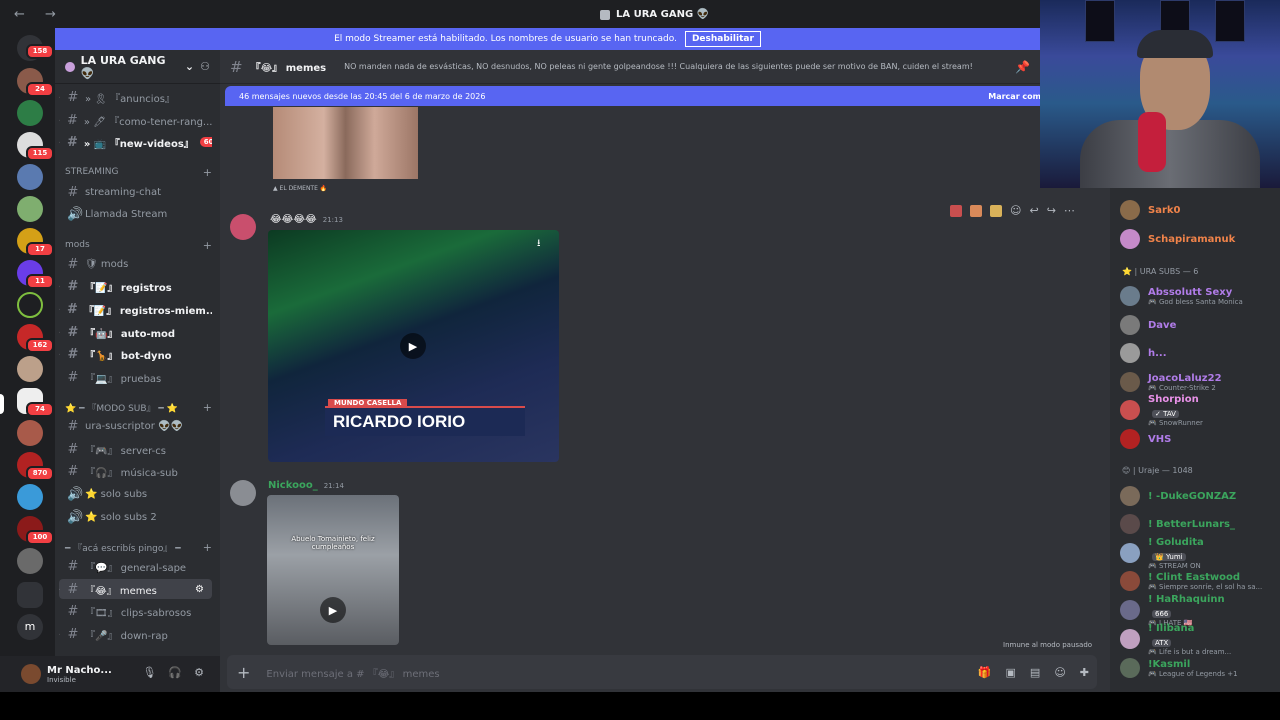 The width and height of the screenshot is (1280, 720). What do you see at coordinates (175, 672) in the screenshot?
I see `headphones-icon: 🎧` at bounding box center [175, 672].